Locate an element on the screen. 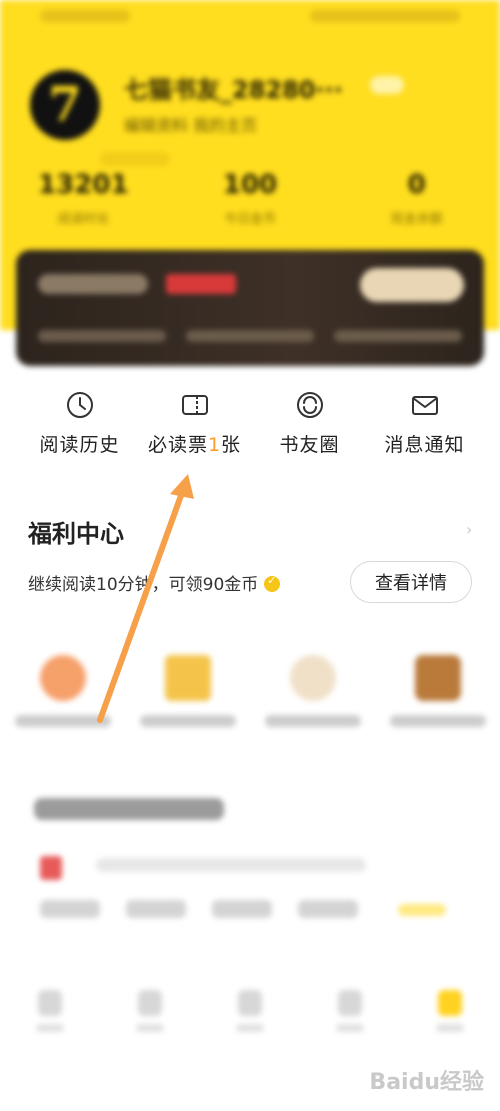 This screenshot has width=500, height=1111. book-cover is located at coordinates (51, 868).